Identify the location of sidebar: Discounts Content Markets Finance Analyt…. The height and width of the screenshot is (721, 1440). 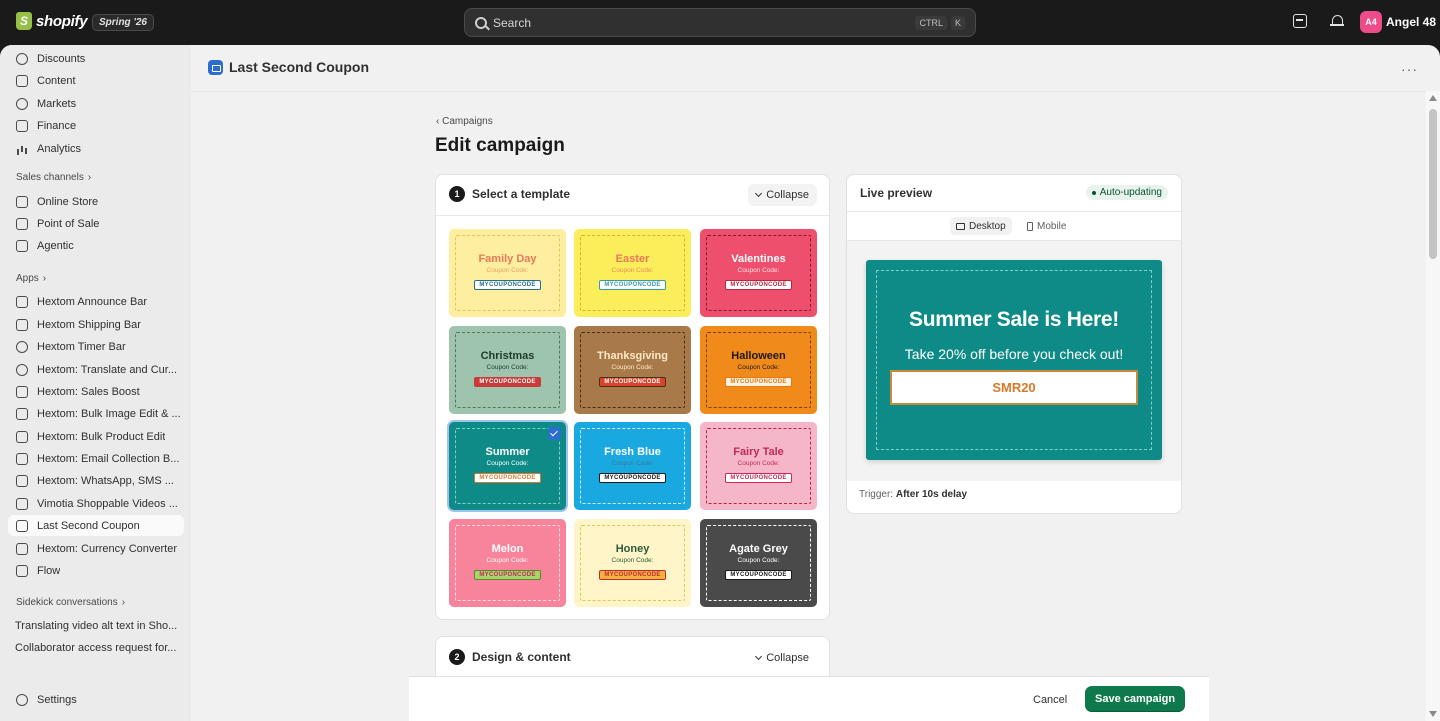
(95, 383).